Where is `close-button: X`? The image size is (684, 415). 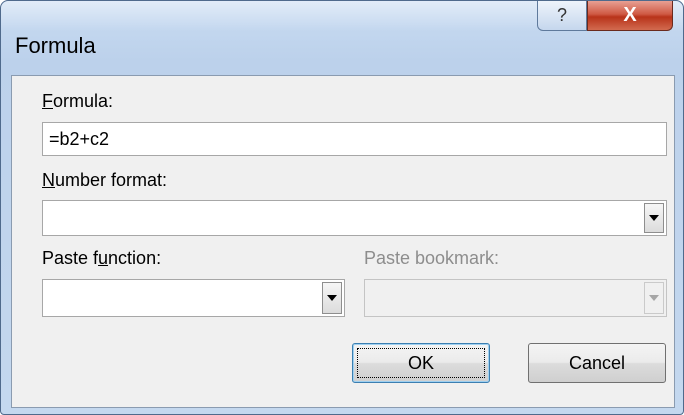
close-button: X is located at coordinates (630, 16).